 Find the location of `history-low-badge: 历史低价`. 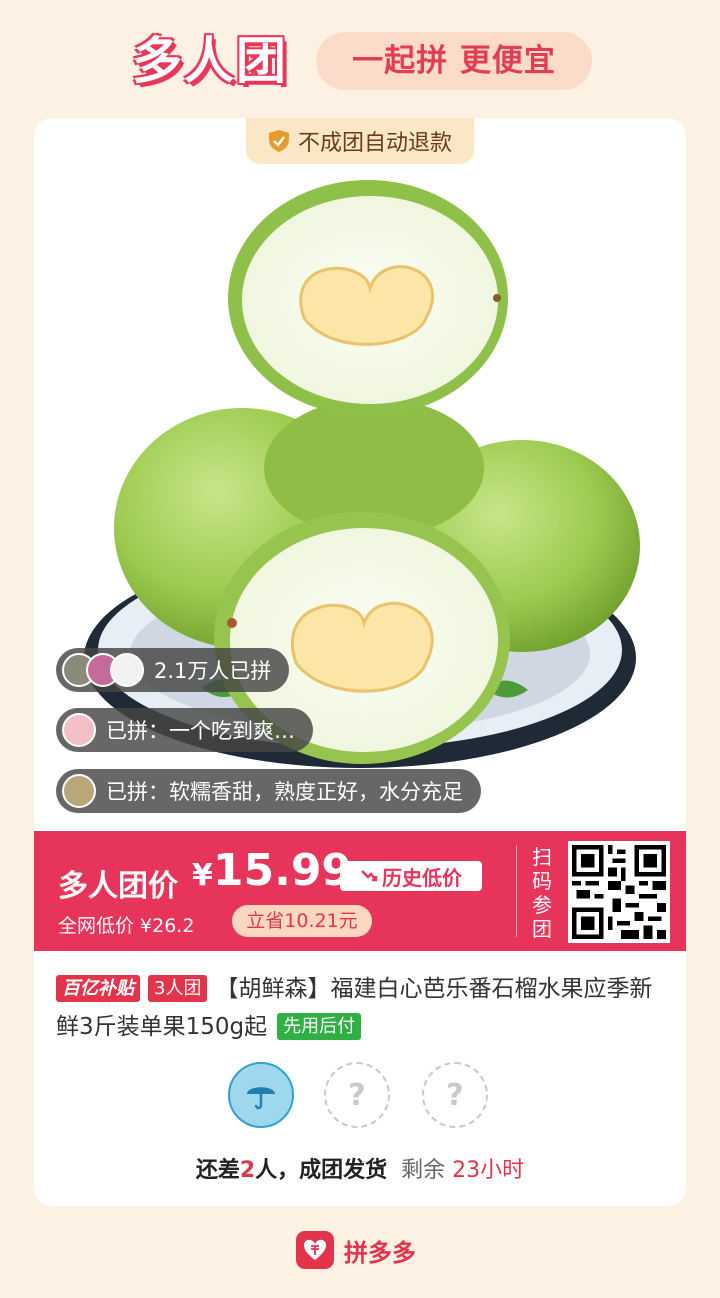

history-low-badge: 历史低价 is located at coordinates (411, 876).